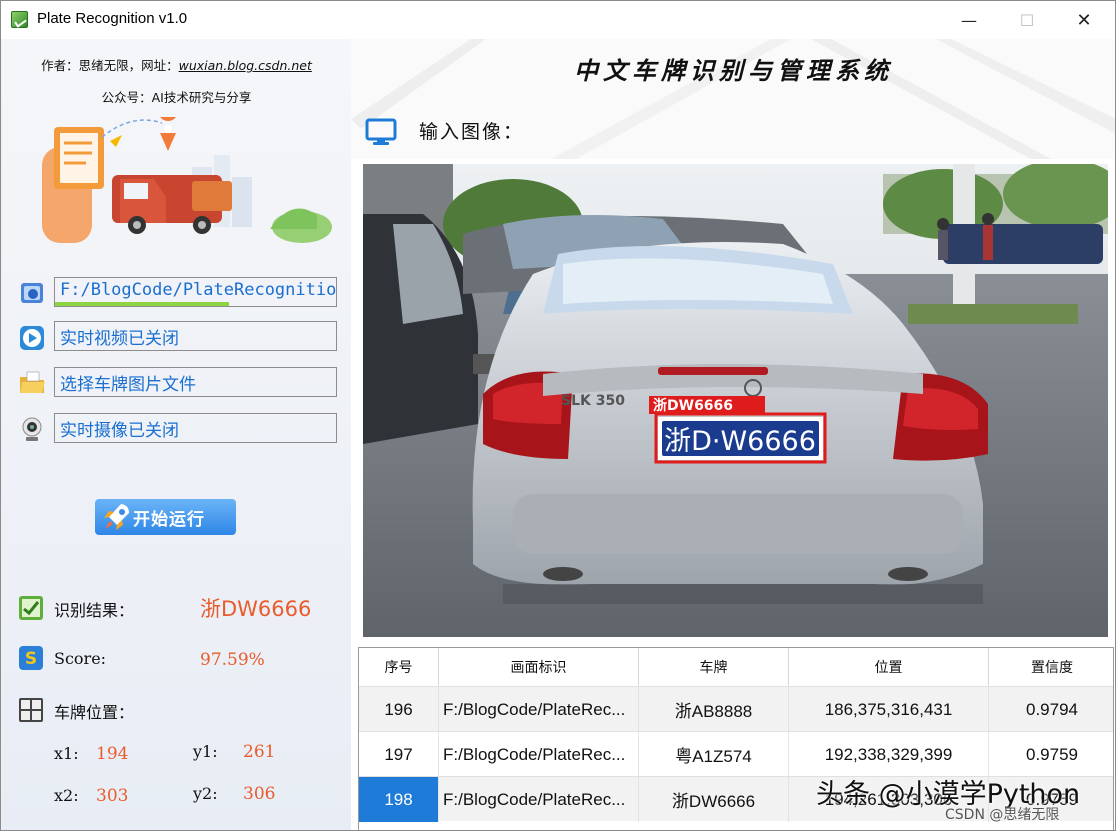 The height and width of the screenshot is (831, 1116). What do you see at coordinates (593, 401) in the screenshot?
I see `car-model-badge: SLK 350` at bounding box center [593, 401].